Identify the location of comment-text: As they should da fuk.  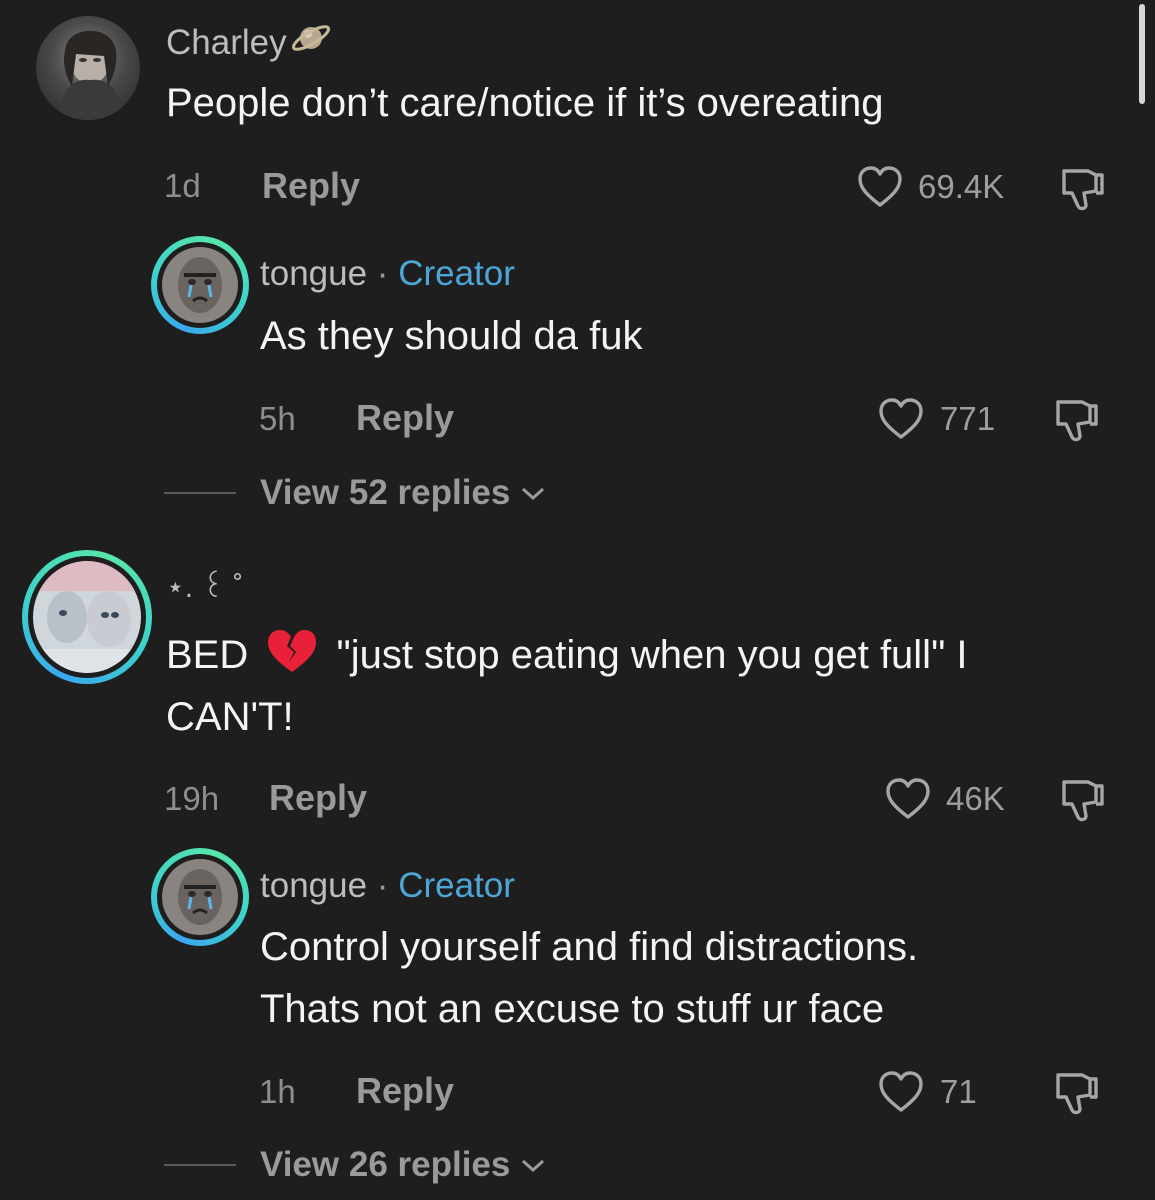
(451, 336).